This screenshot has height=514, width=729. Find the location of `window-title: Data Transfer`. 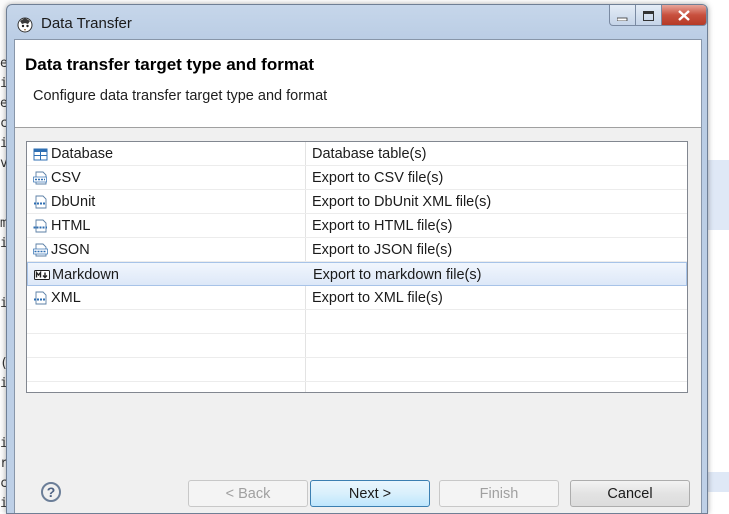

window-title: Data Transfer is located at coordinates (86, 23).